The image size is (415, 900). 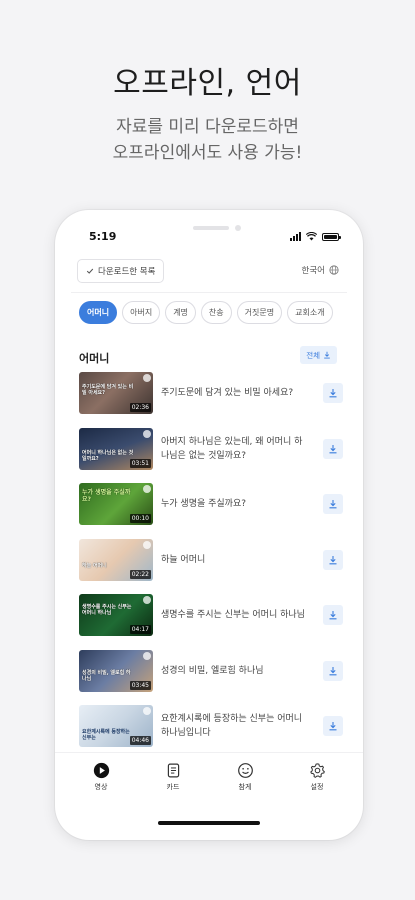 I want to click on tab-participate-label: 참게, so click(x=245, y=786).